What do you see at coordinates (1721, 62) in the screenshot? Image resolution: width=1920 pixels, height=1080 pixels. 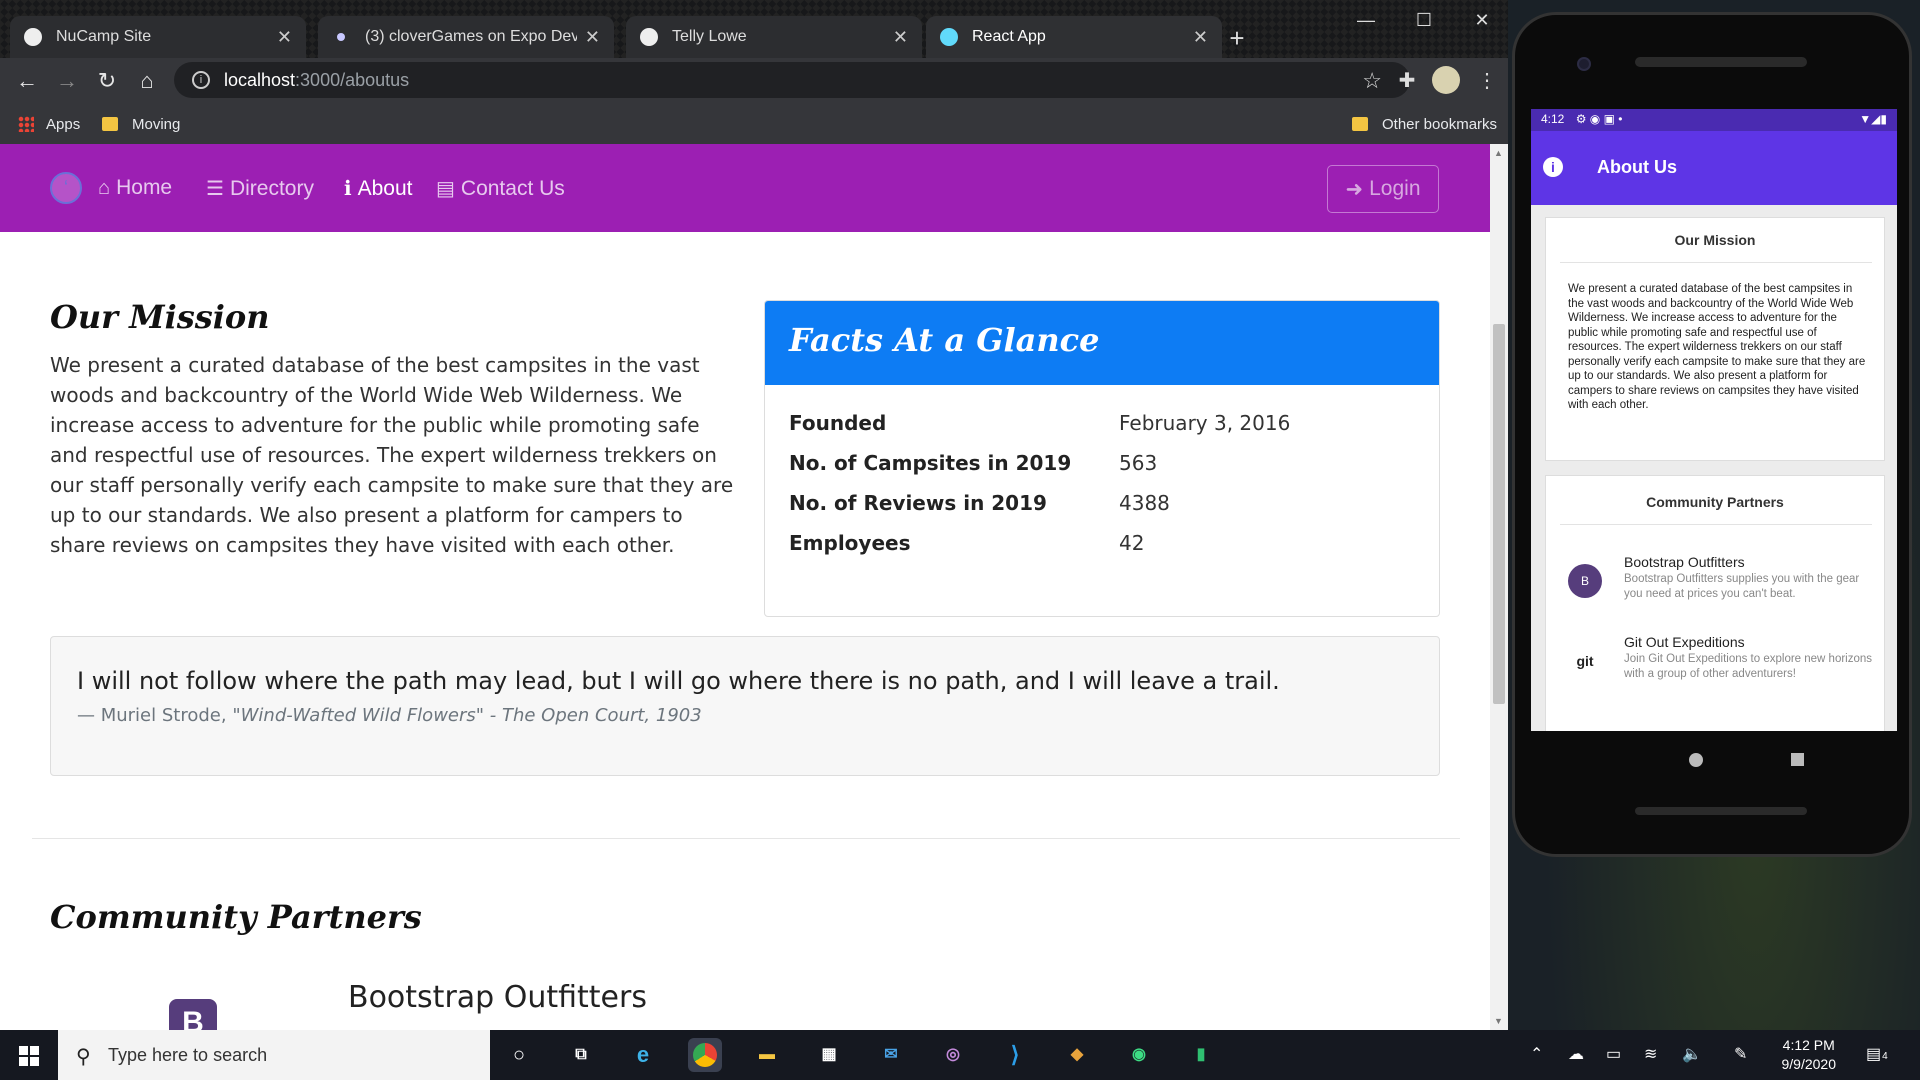 I see `speaker-grille` at bounding box center [1721, 62].